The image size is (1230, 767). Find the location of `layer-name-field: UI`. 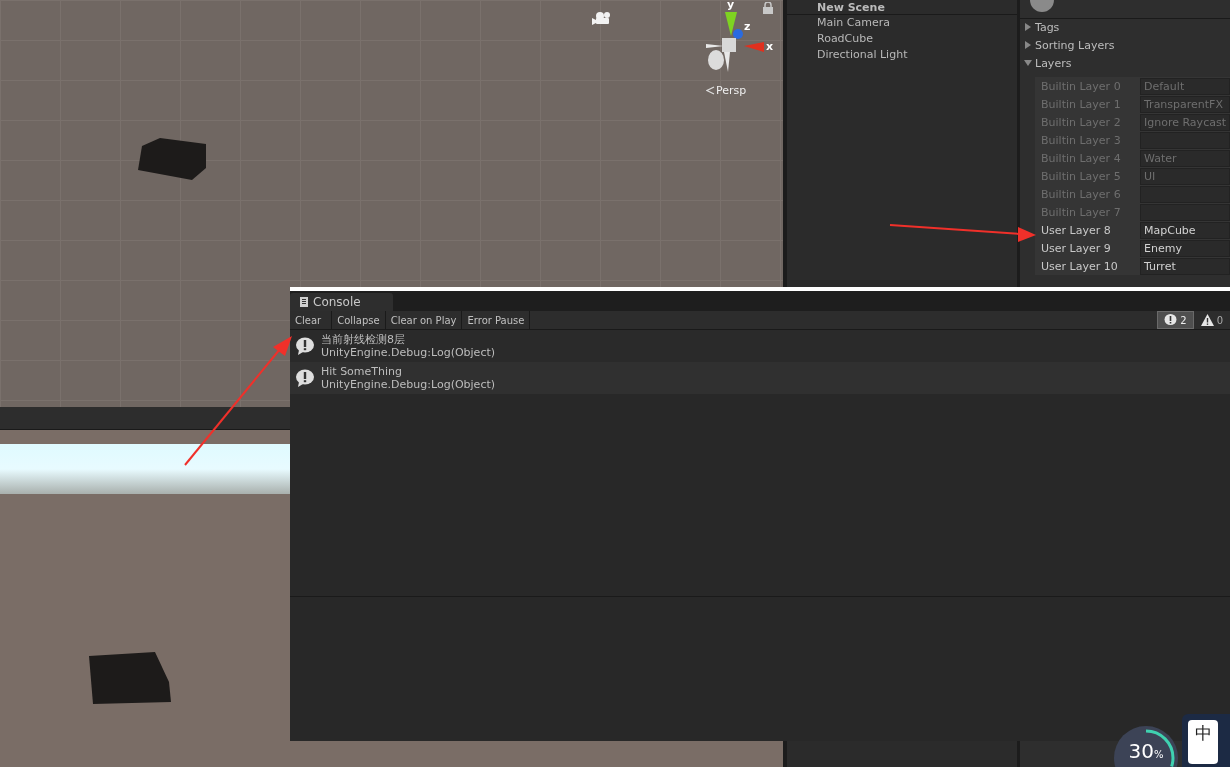

layer-name-field: UI is located at coordinates (1185, 176).